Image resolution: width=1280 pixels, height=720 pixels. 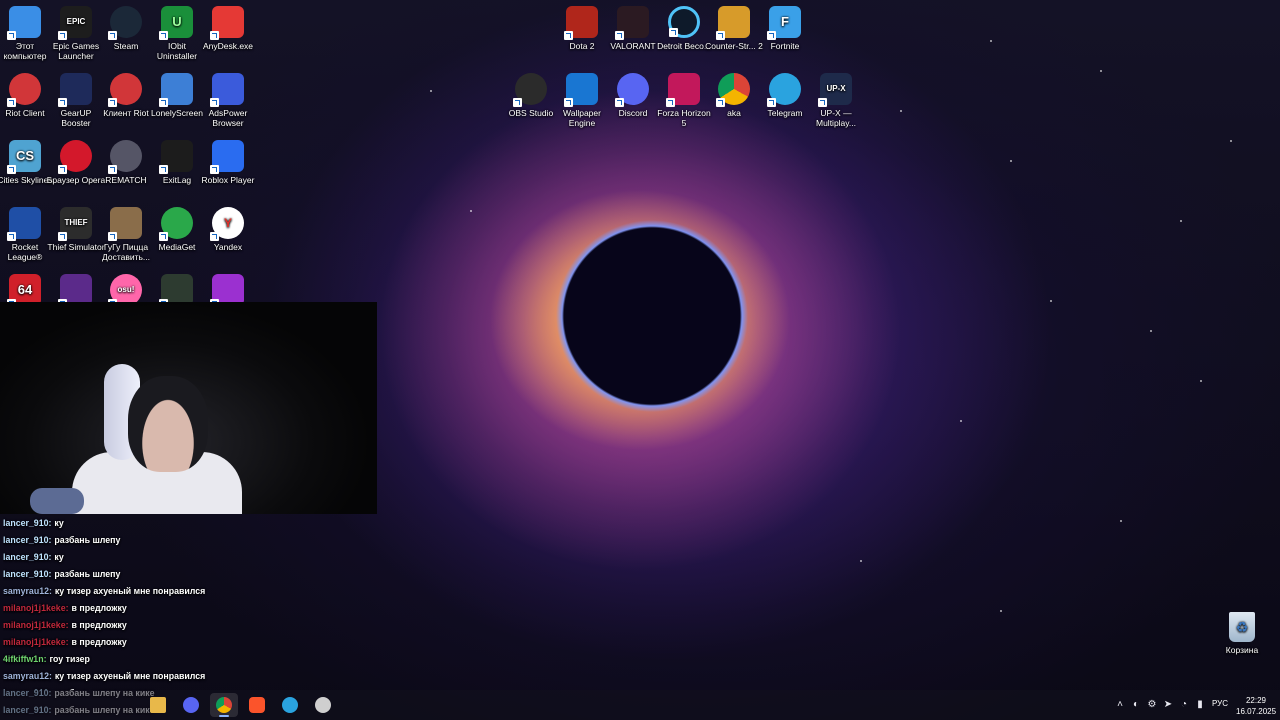 I want to click on clock-date: 16.07.2025, so click(x=1256, y=711).